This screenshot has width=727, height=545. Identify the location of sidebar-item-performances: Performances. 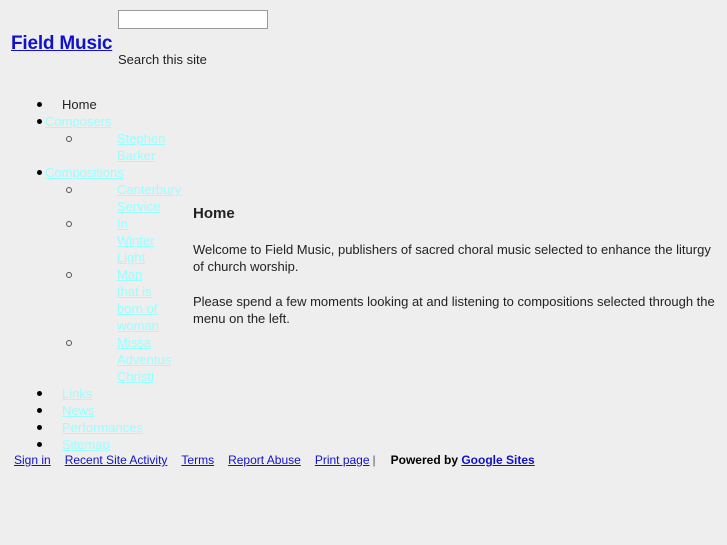
(92, 427).